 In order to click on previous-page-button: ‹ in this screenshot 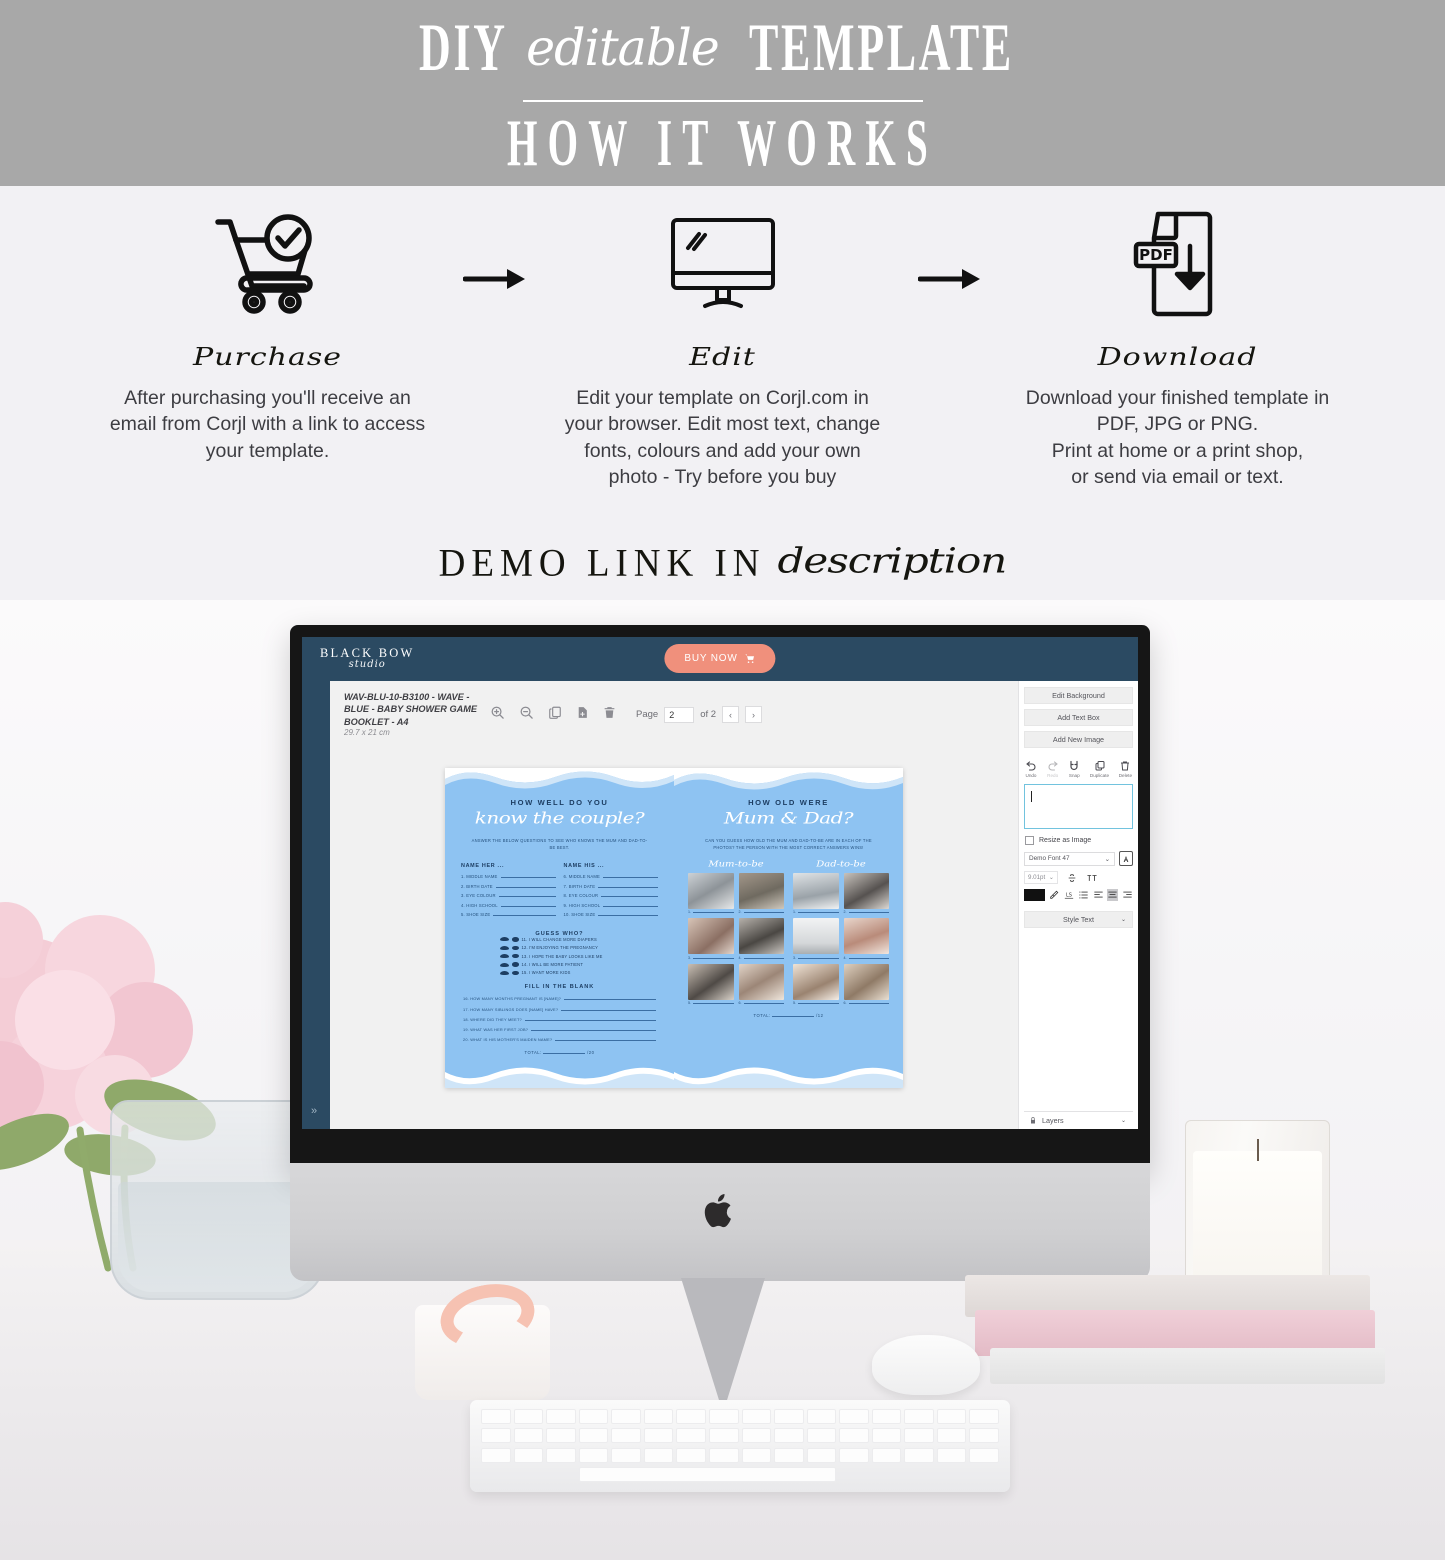, I will do `click(731, 714)`.